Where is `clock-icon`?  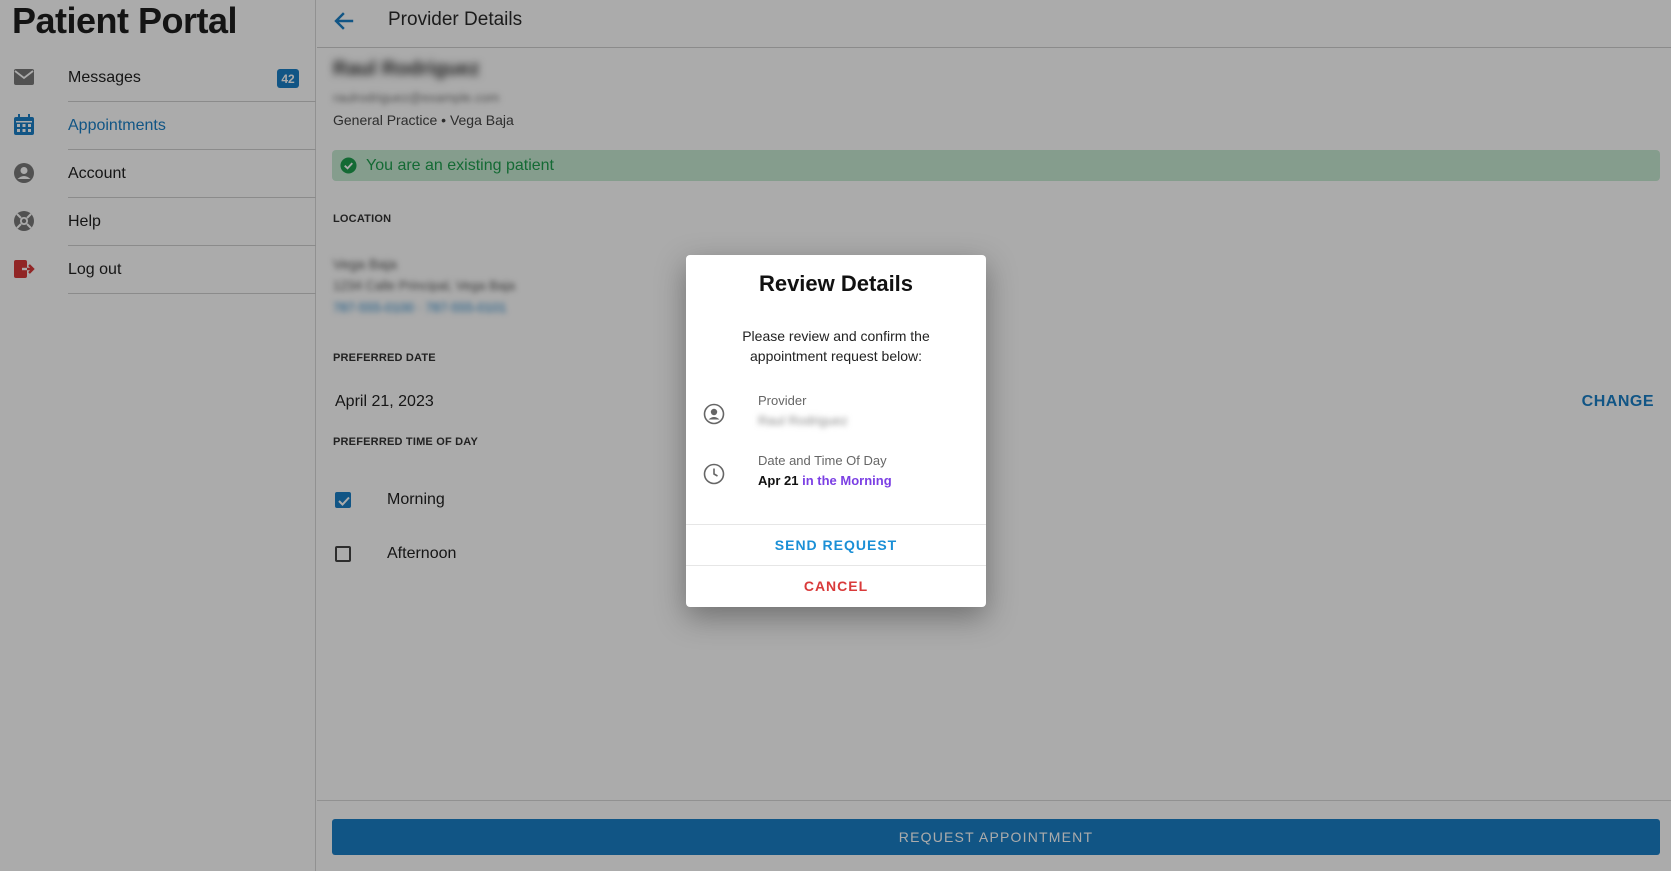
clock-icon is located at coordinates (714, 474).